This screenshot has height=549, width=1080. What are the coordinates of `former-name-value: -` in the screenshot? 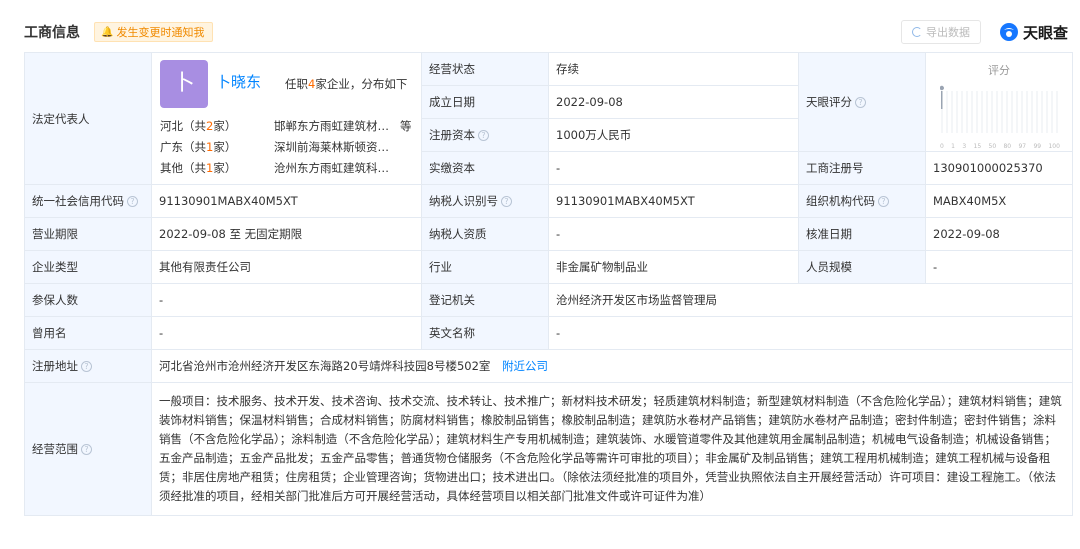 It's located at (286, 333).